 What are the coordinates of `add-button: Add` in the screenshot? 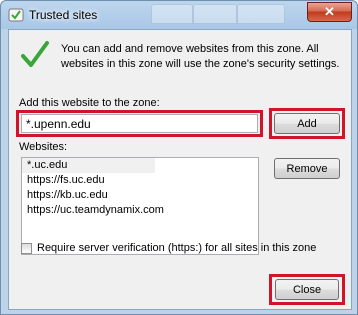 It's located at (307, 123).